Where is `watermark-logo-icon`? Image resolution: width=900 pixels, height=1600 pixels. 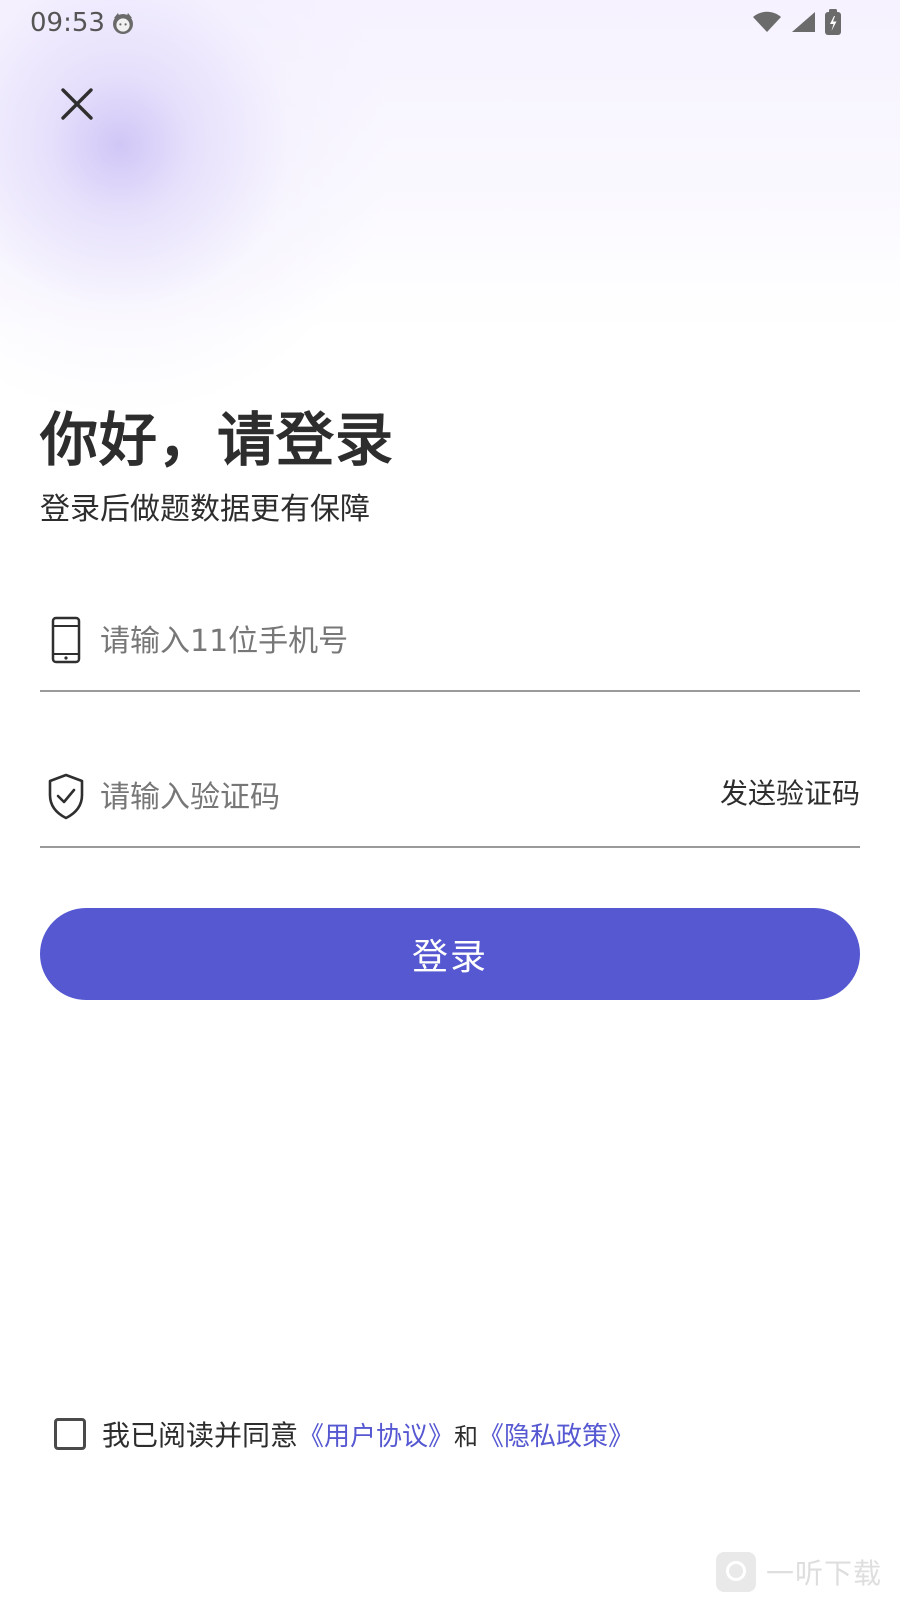
watermark-logo-icon is located at coordinates (735, 1572).